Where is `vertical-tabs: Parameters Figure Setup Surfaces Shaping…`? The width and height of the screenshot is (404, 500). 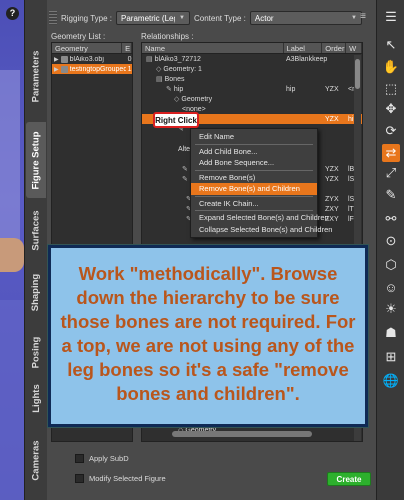 vertical-tabs: Parameters Figure Setup Surfaces Shaping… is located at coordinates (36, 250).